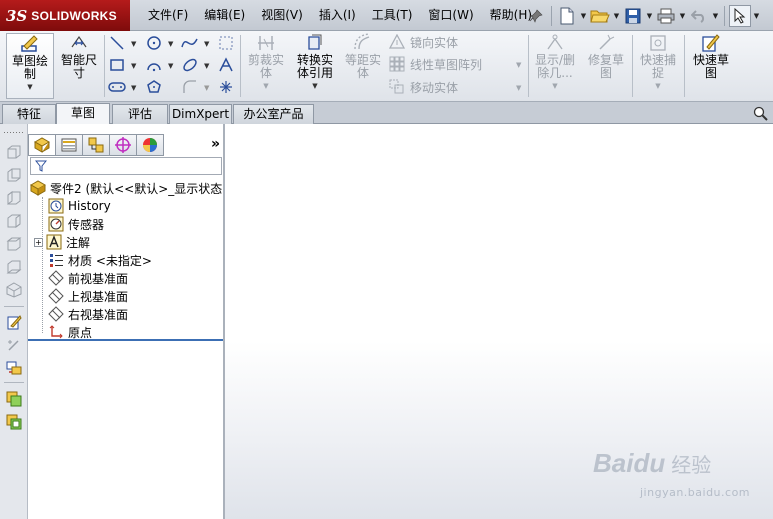 The image size is (773, 519). What do you see at coordinates (69, 145) in the screenshot?
I see `property-manager-tab-icon` at bounding box center [69, 145].